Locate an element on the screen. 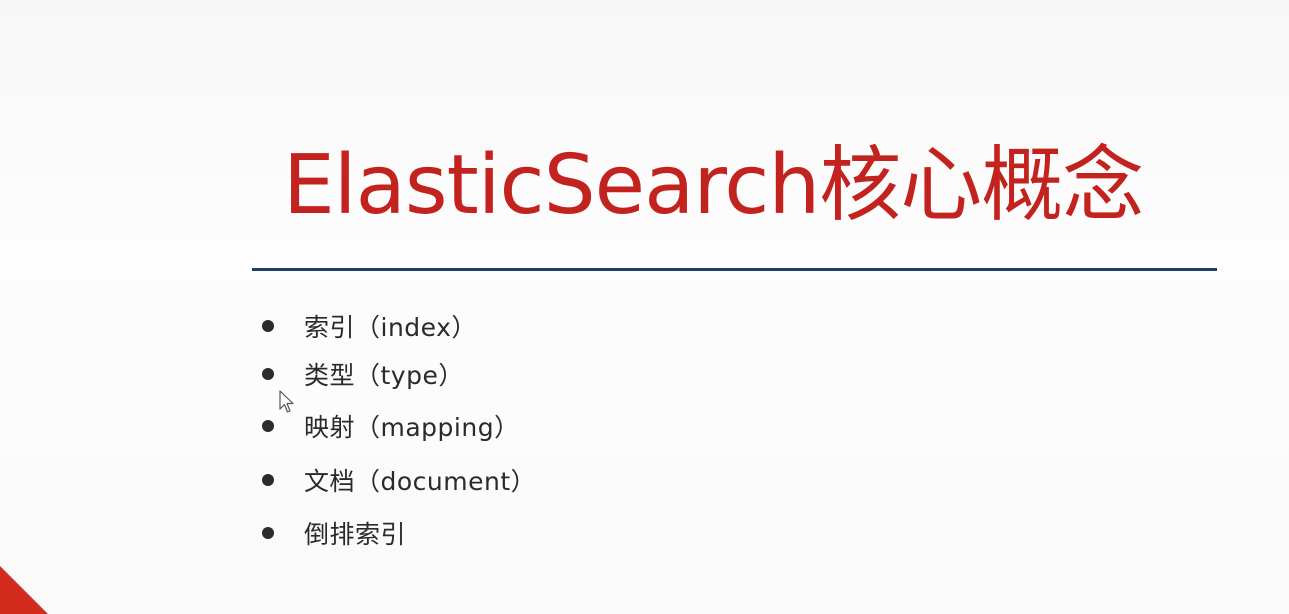 The width and height of the screenshot is (1289, 614). bullet-label: 倒排索引 is located at coordinates (355, 534).